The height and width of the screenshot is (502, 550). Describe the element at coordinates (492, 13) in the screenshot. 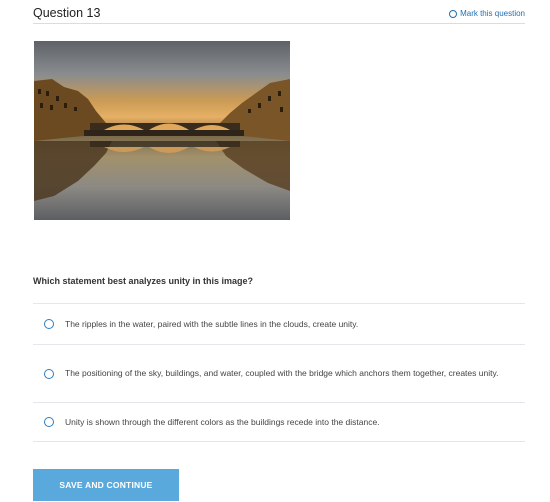

I see `mark-question-label: Mark this question` at that location.